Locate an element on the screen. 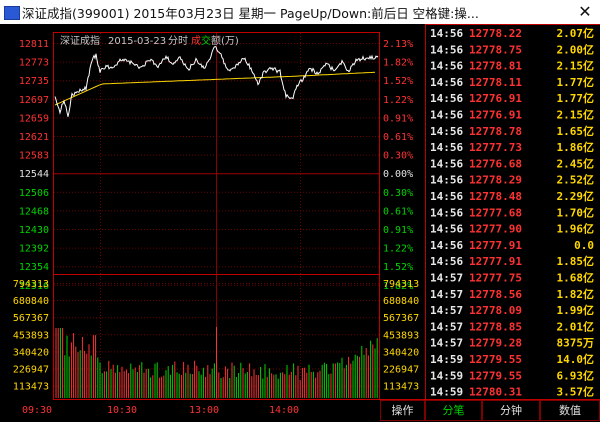 This screenshot has height=422, width=600. tick-row: 14:56 12778.11 1.77亿 is located at coordinates (512, 82).